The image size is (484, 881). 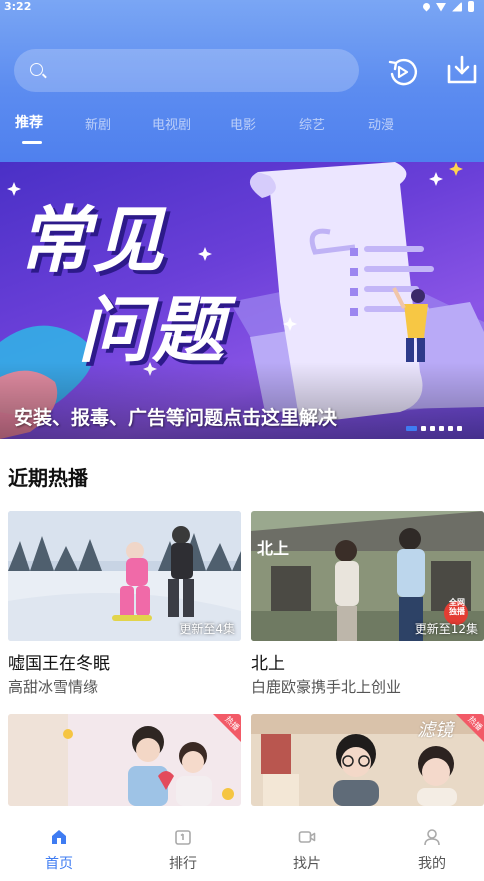 I want to click on history-button, so click(x=402, y=72).